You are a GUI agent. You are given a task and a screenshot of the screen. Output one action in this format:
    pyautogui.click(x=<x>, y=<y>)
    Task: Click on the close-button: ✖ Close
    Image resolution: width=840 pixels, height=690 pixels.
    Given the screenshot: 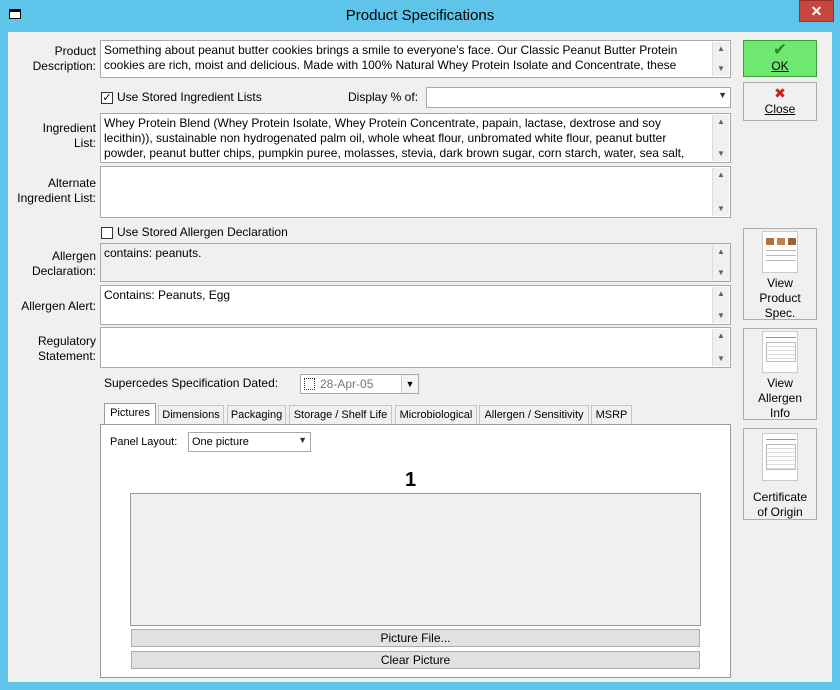 What is the action you would take?
    pyautogui.click(x=780, y=101)
    